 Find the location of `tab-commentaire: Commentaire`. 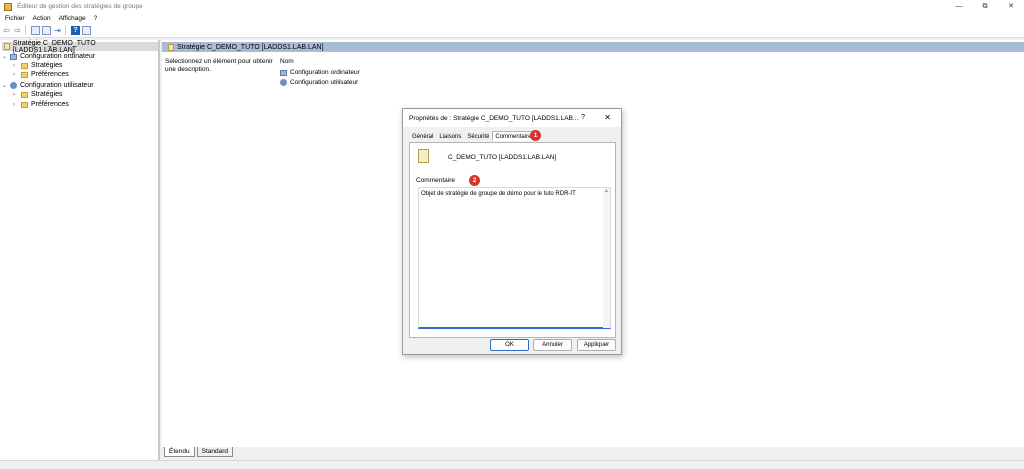

tab-commentaire: Commentaire is located at coordinates (513, 136).